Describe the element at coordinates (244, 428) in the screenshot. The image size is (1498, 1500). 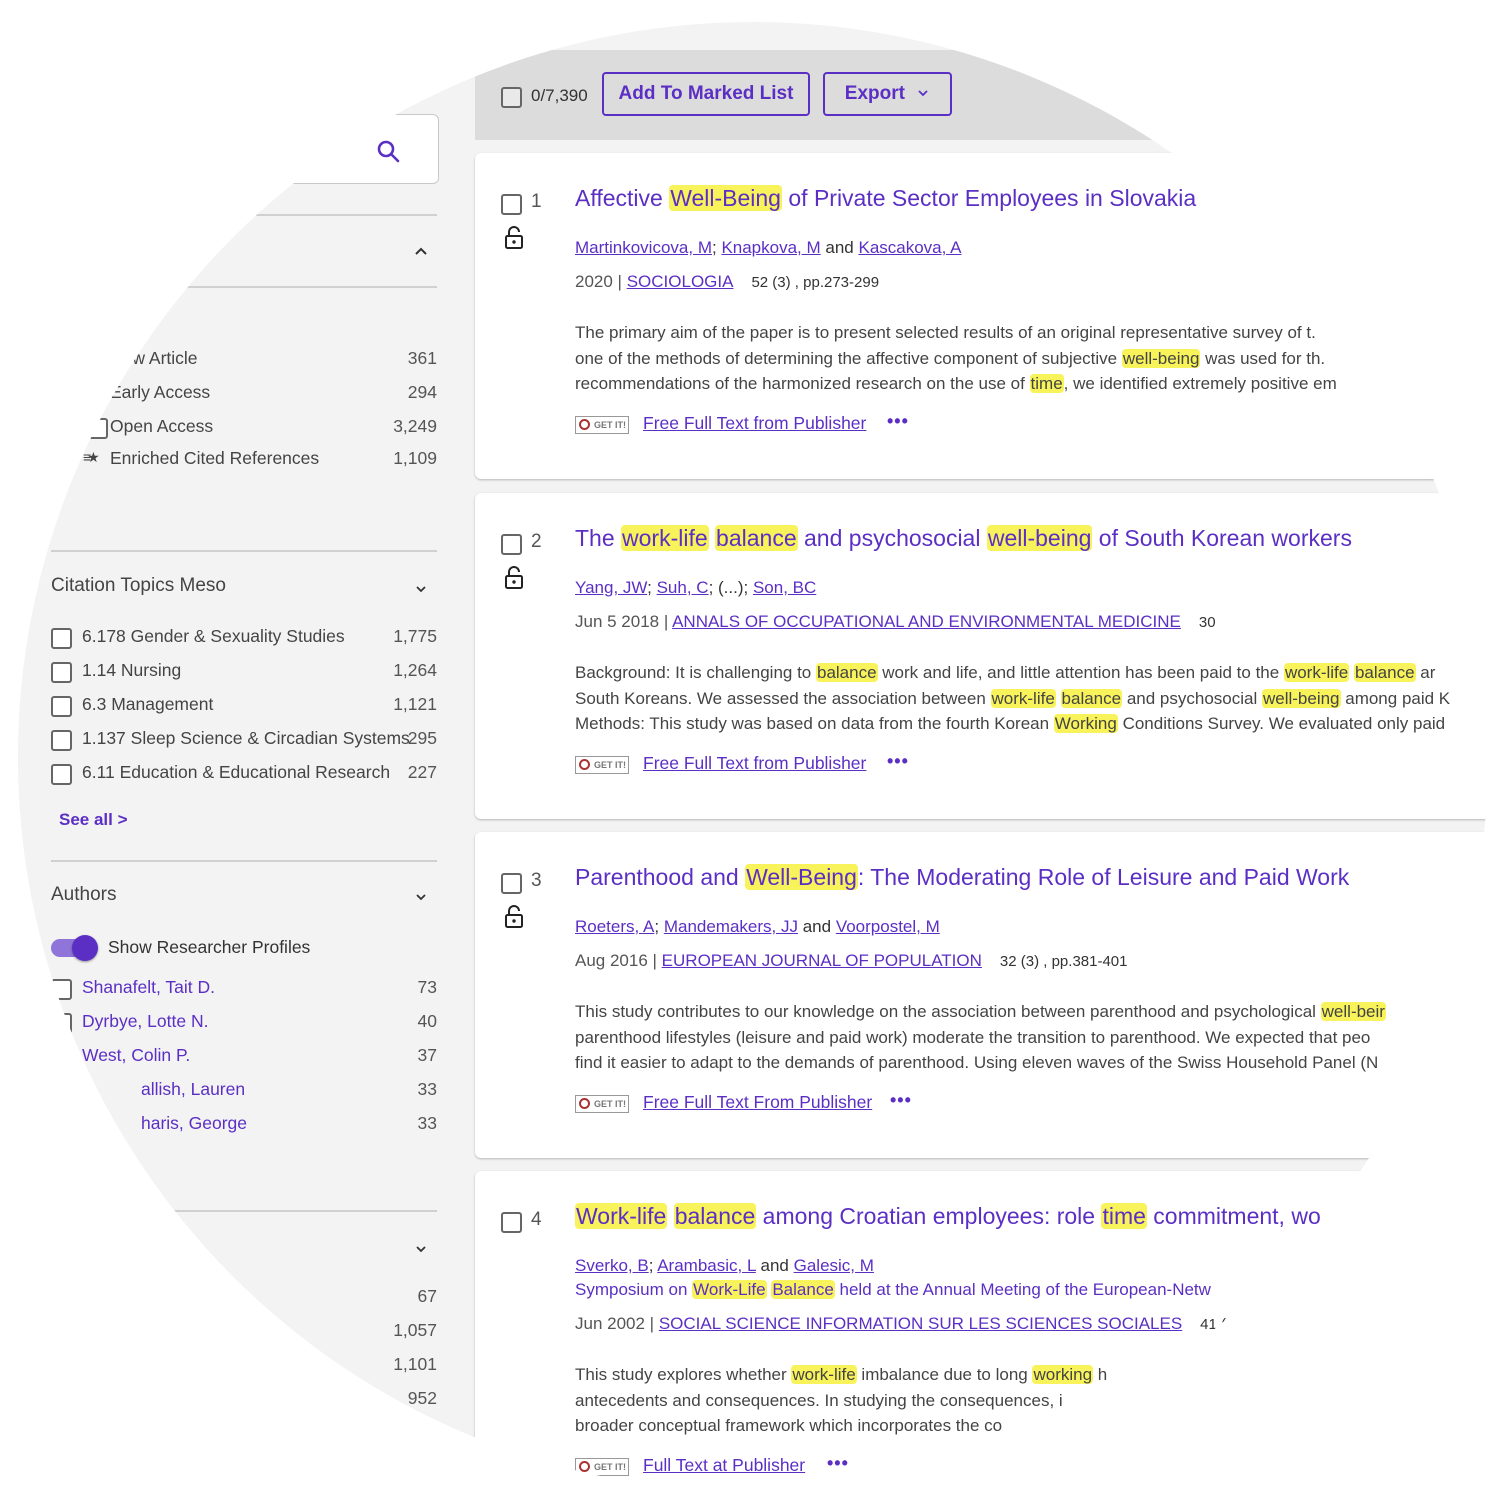
I see `filter-row: Open Access 3,249` at that location.